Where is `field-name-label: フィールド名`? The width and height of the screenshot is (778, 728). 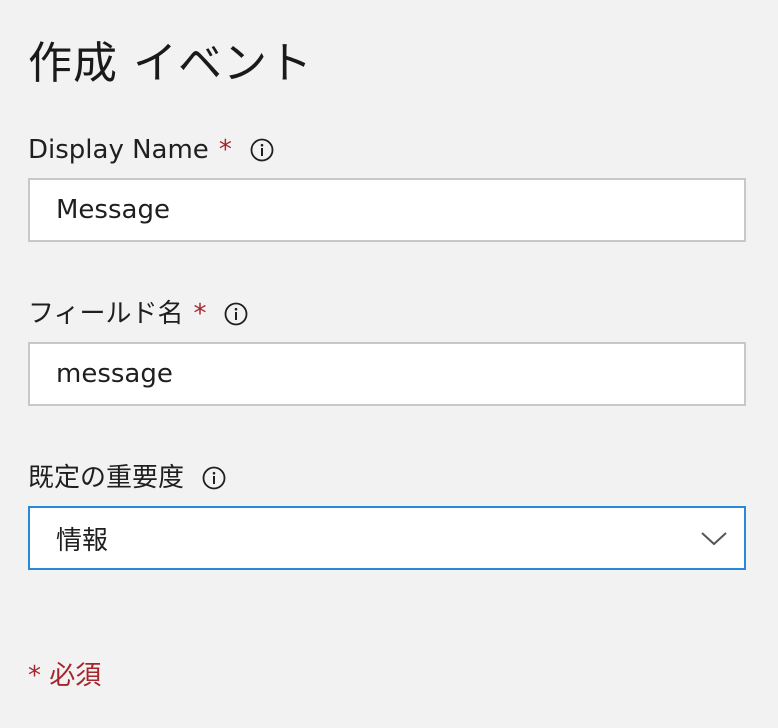 field-name-label: フィールド名 is located at coordinates (106, 314).